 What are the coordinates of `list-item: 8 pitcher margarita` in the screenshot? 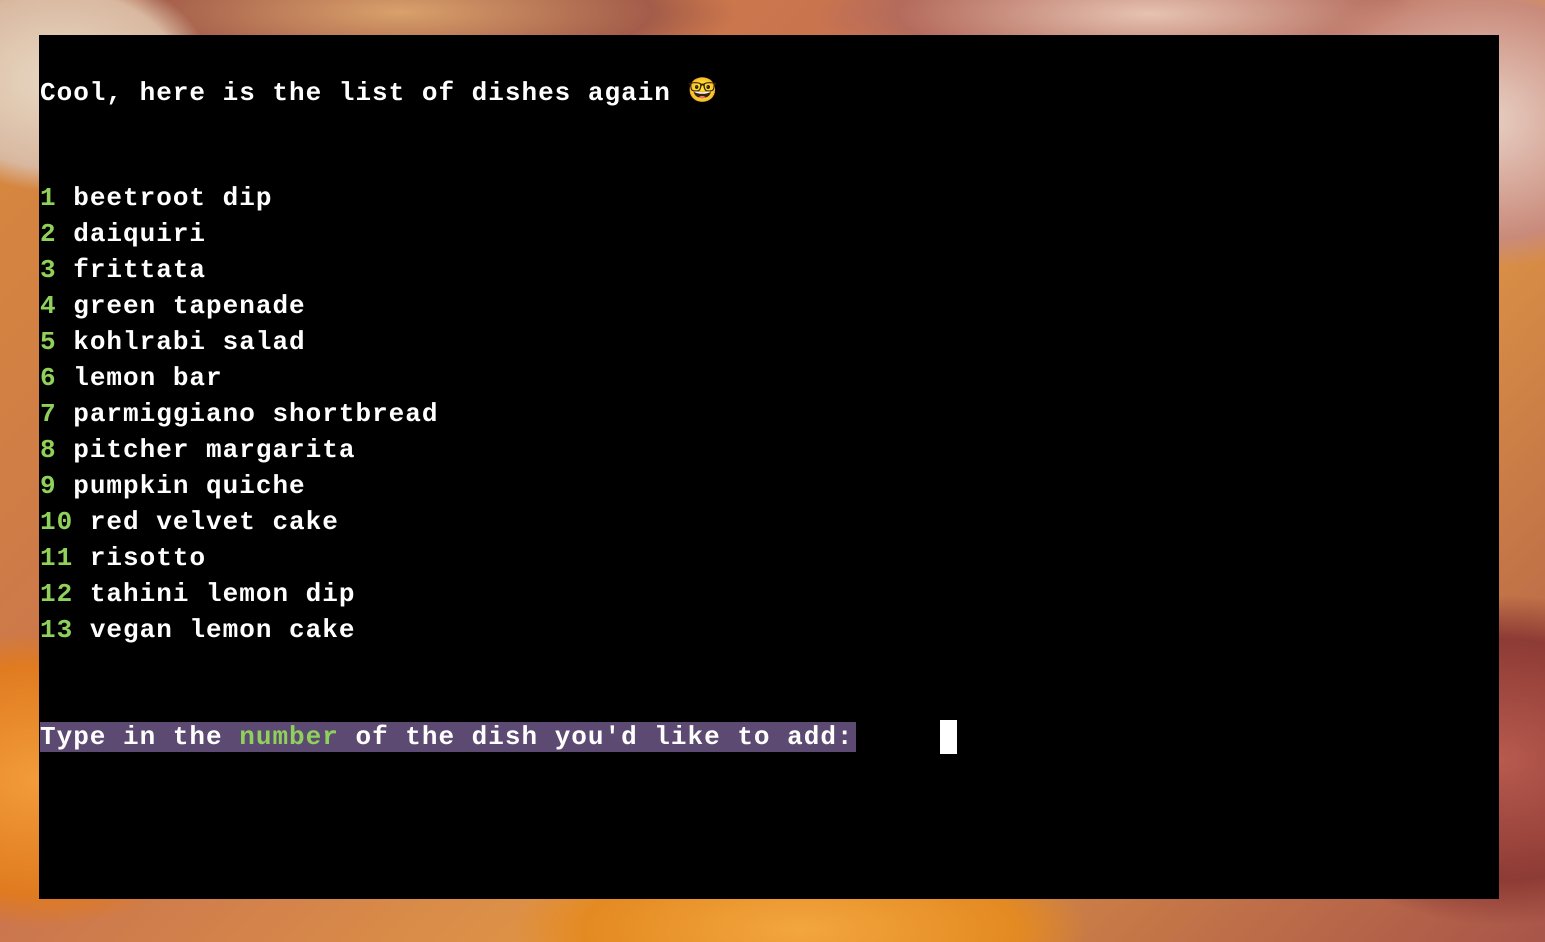 It's located at (239, 450).